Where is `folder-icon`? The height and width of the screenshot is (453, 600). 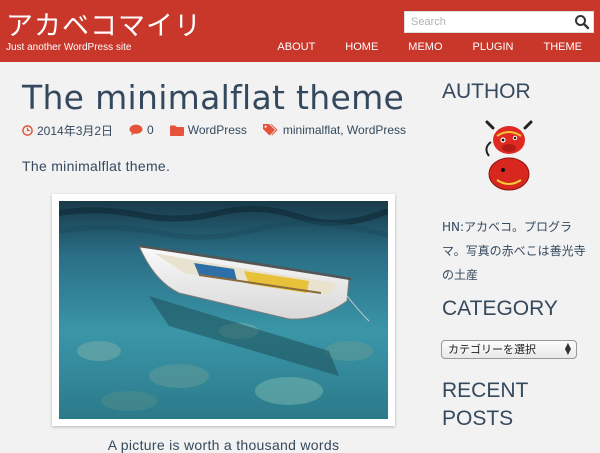
folder-icon is located at coordinates (177, 130).